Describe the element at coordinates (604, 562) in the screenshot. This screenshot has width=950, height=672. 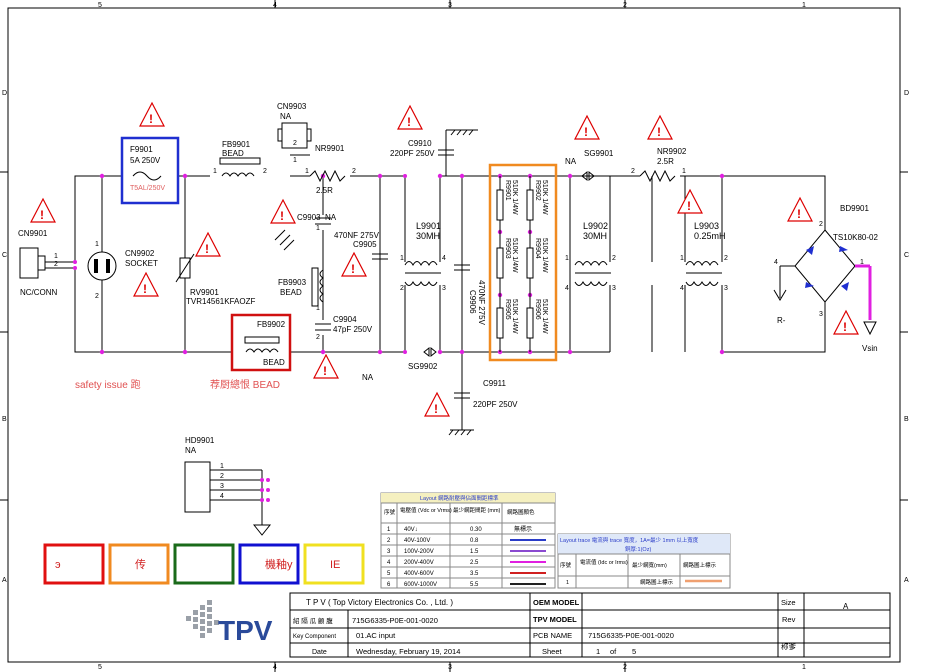
I see `legend2-header: 電流值 (Idc or Irms)` at that location.